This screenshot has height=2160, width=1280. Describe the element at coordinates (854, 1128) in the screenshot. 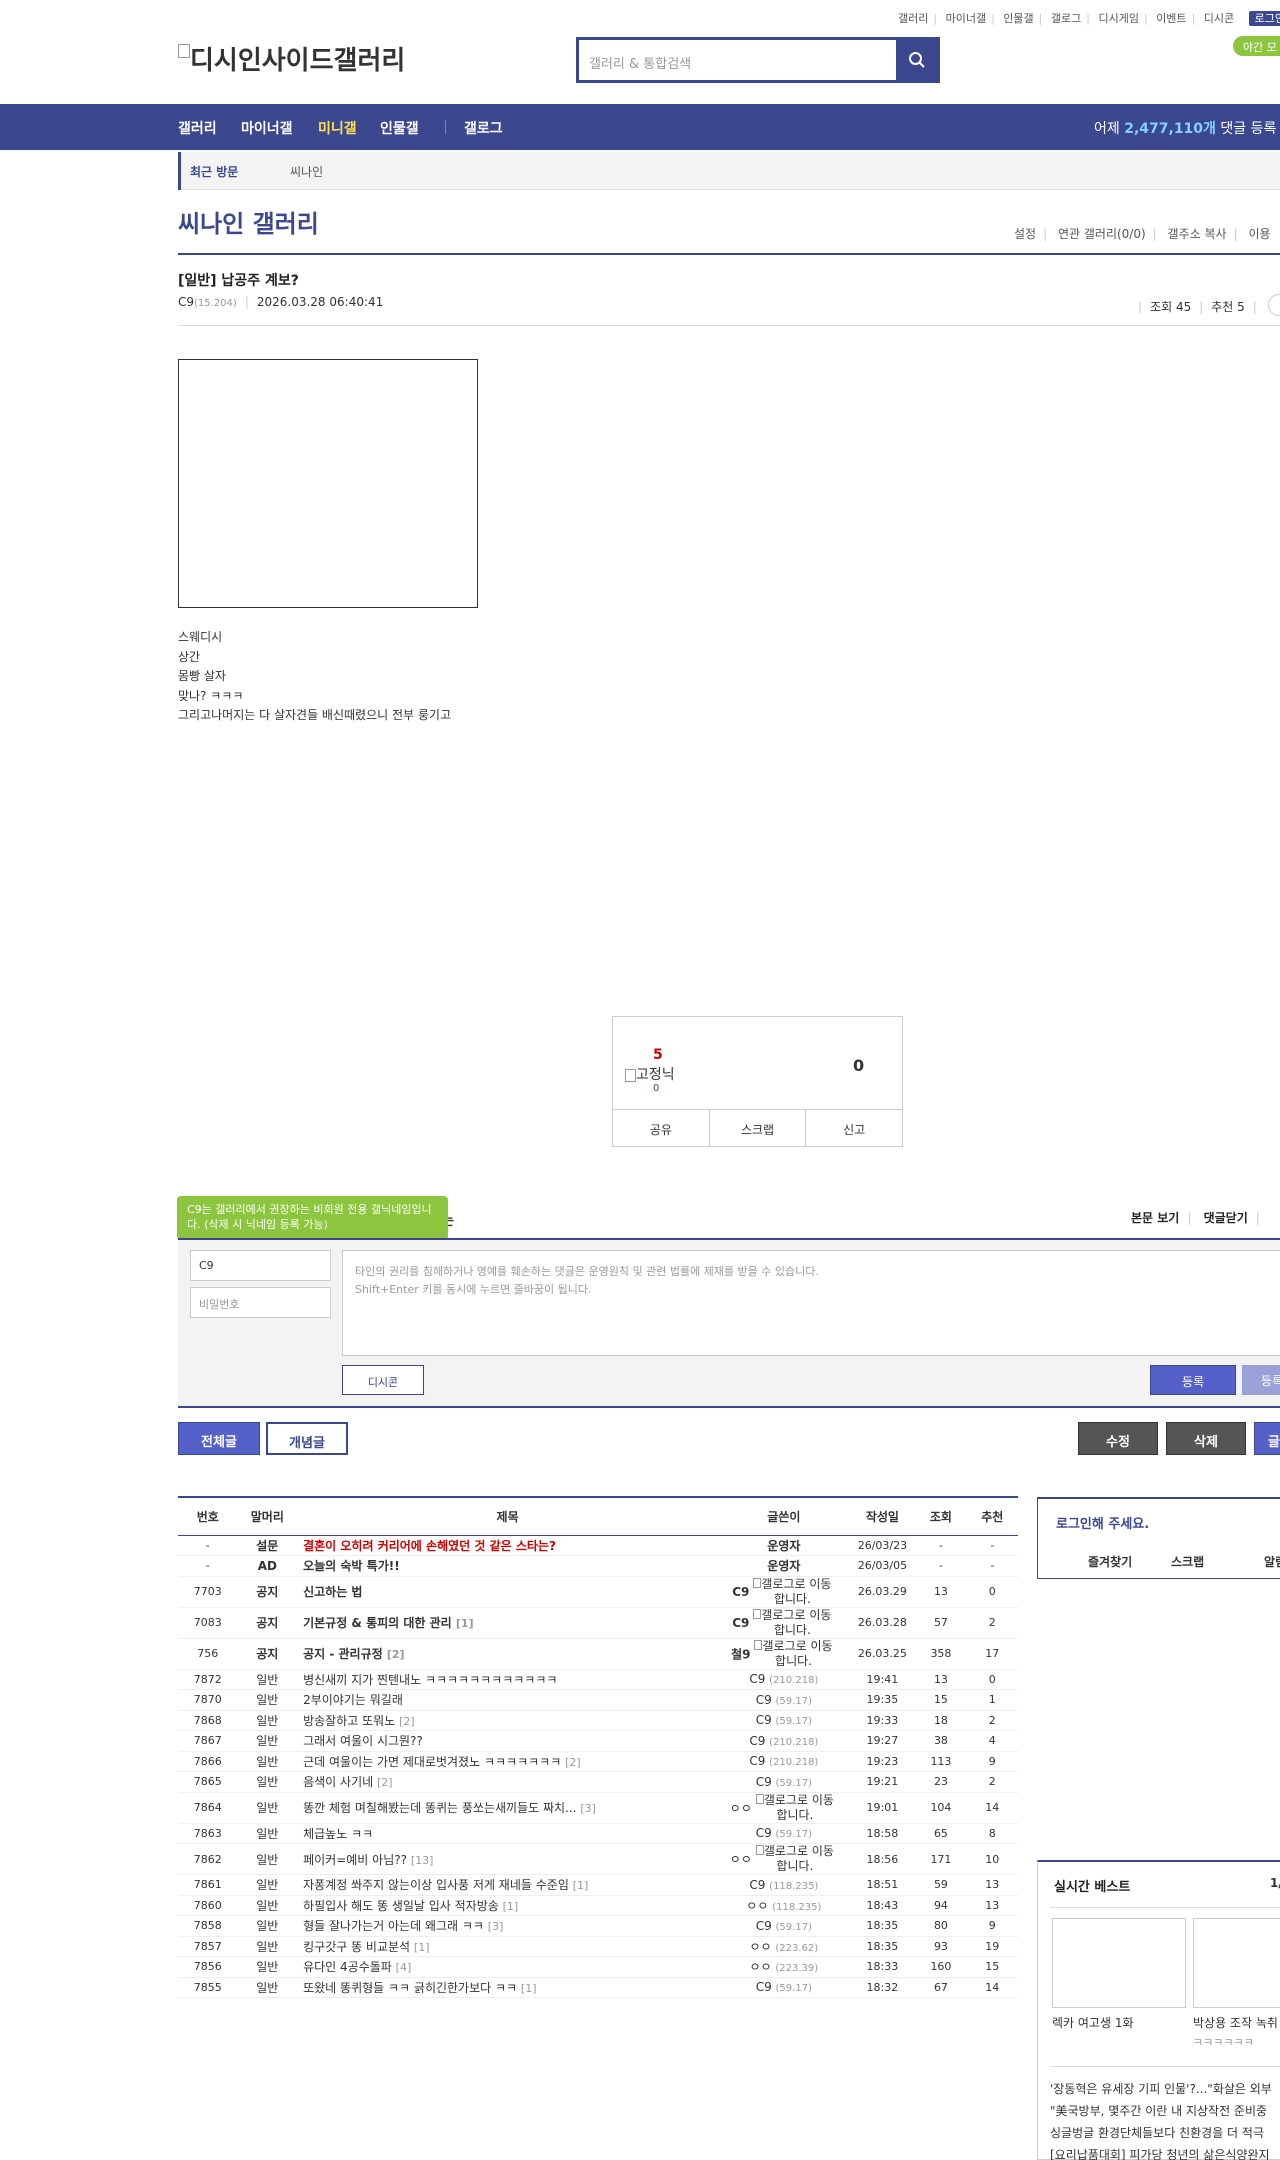

I see `report-button: 신고` at that location.